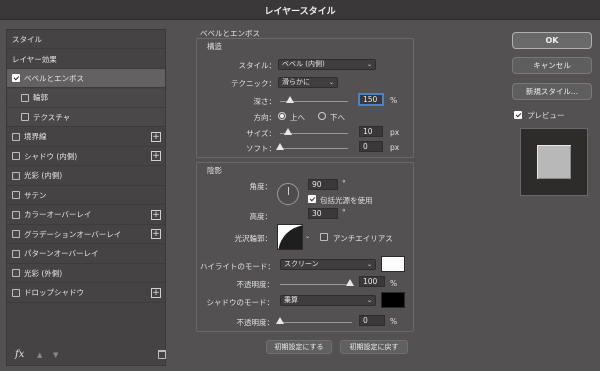 The image size is (600, 371). I want to click on soften-unit: px, so click(395, 147).